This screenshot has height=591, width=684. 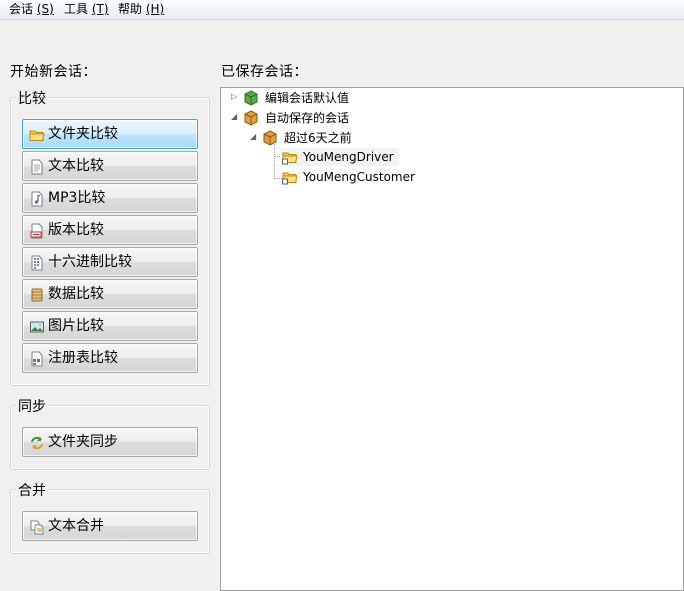 What do you see at coordinates (37, 443) in the screenshot?
I see `sync-icon` at bounding box center [37, 443].